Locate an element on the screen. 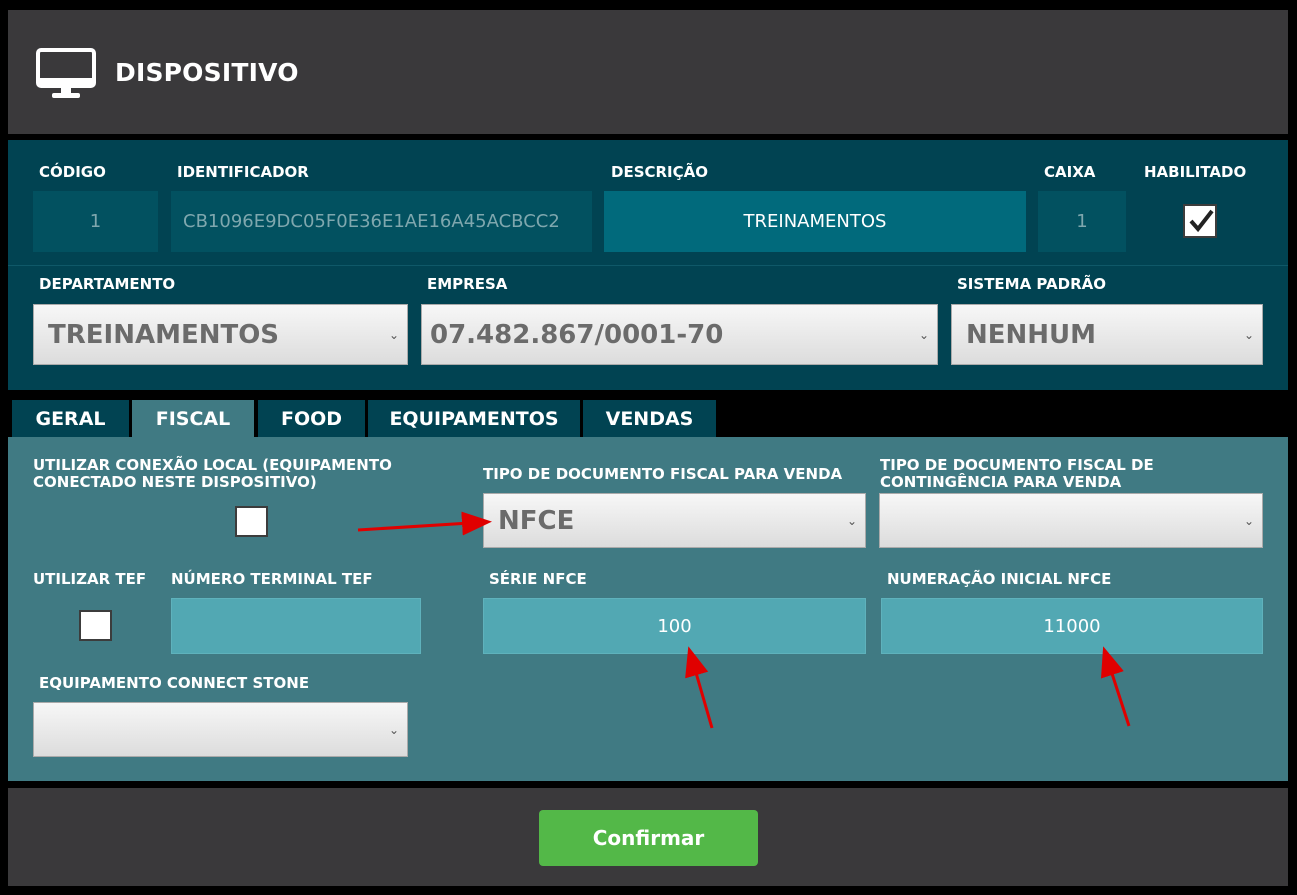 This screenshot has width=1297, height=895. conexao-local-checkbox is located at coordinates (251, 521).